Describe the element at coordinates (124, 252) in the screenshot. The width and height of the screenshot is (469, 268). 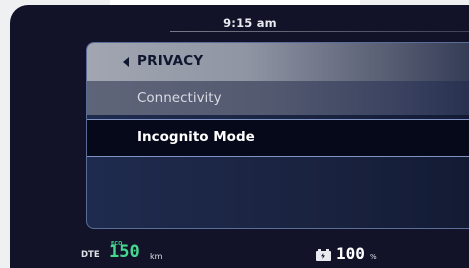
I see `range-value: 150` at that location.